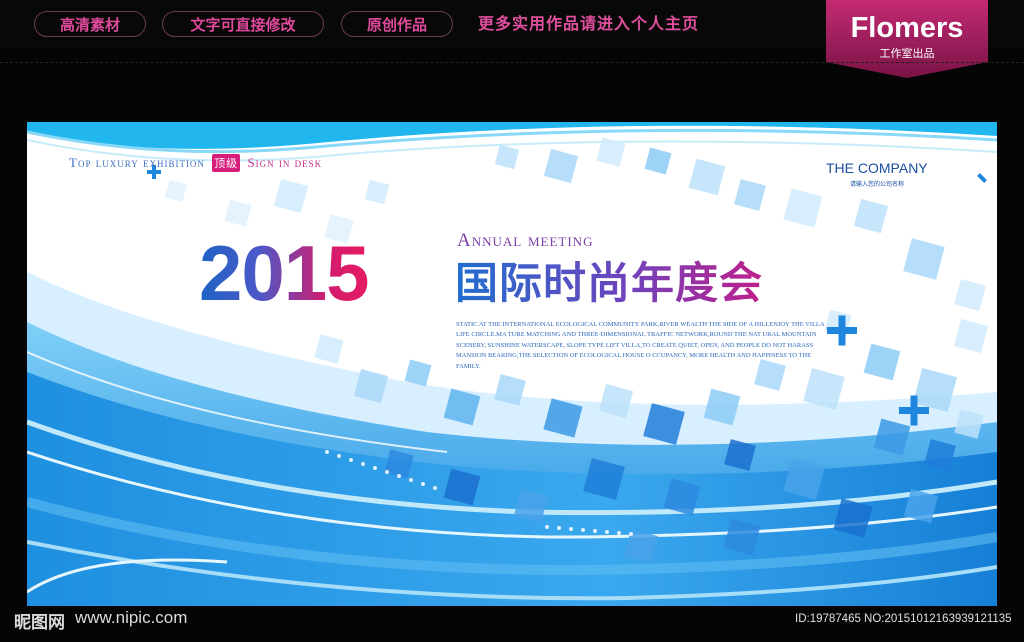 The height and width of the screenshot is (642, 1024). What do you see at coordinates (137, 162) in the screenshot?
I see `tagline-left: Top luxury exhibition` at bounding box center [137, 162].